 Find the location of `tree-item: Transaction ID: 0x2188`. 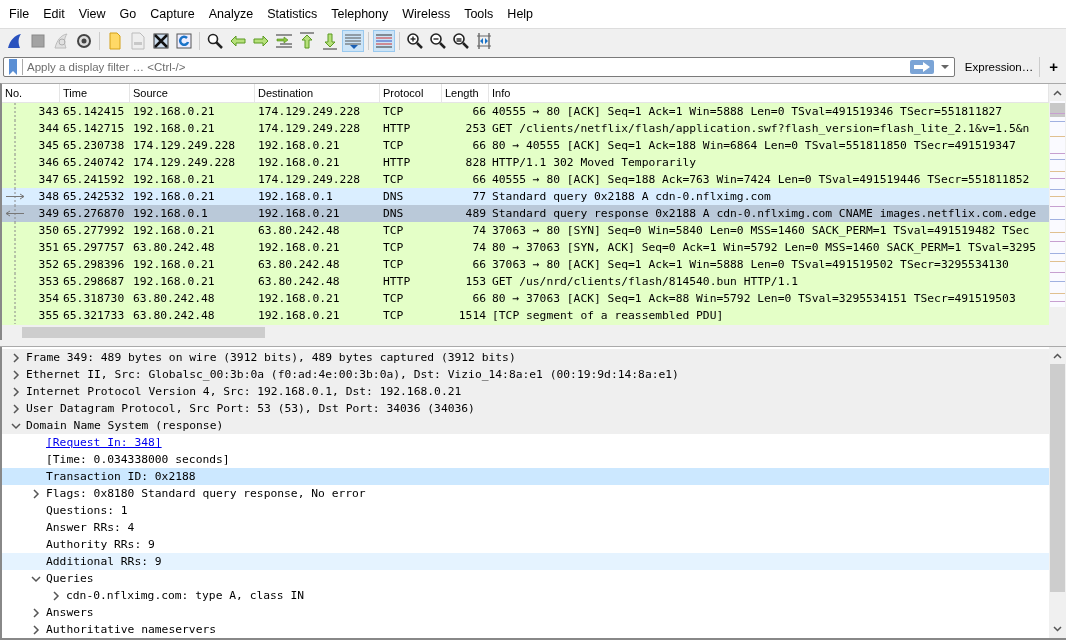

tree-item: Transaction ID: 0x2188 is located at coordinates (121, 476).